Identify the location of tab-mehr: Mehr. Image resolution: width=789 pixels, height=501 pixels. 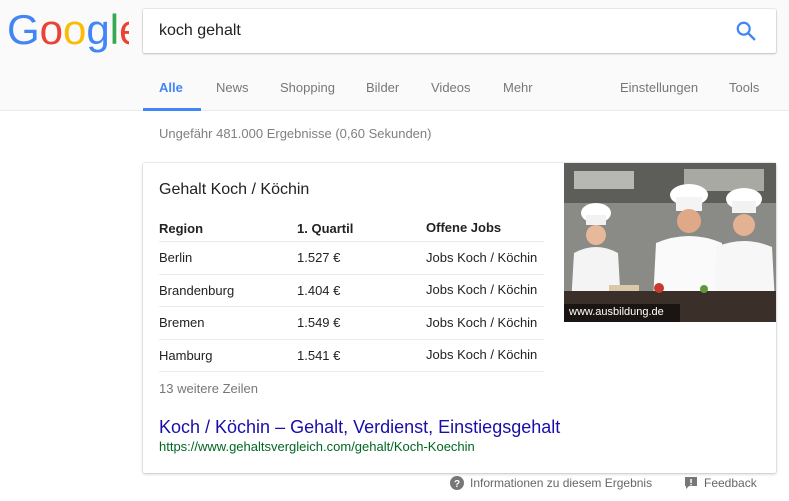
(518, 87).